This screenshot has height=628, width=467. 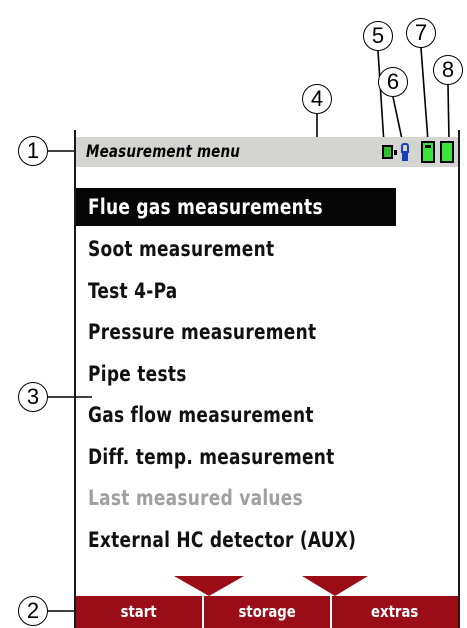 I want to click on menu-item-pipe-tests: Pipe tests, so click(x=267, y=375).